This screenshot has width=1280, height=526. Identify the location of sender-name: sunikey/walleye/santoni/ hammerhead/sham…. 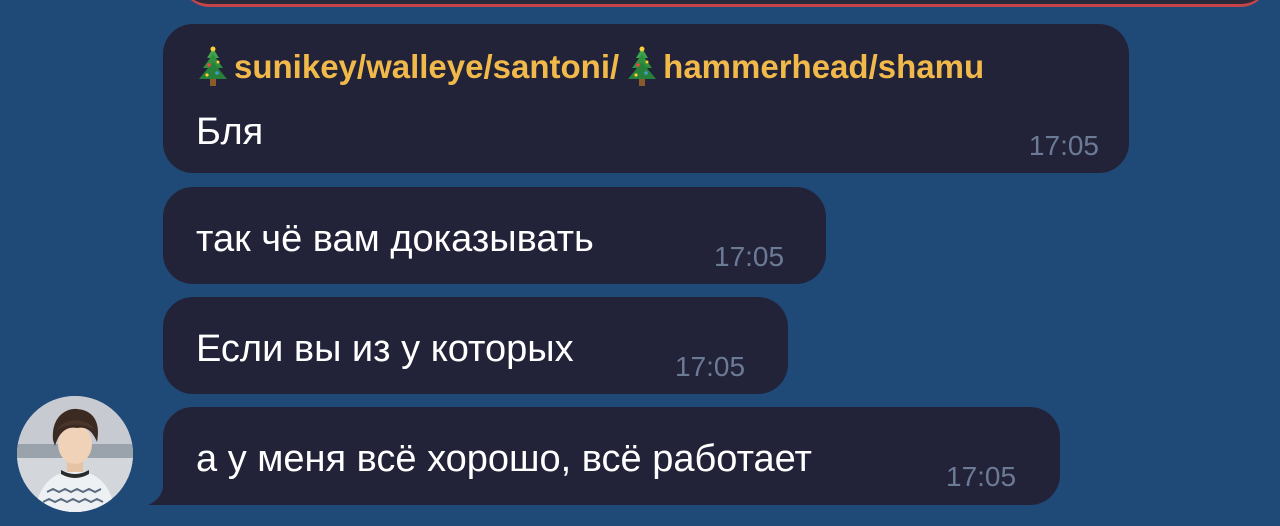
(590, 67).